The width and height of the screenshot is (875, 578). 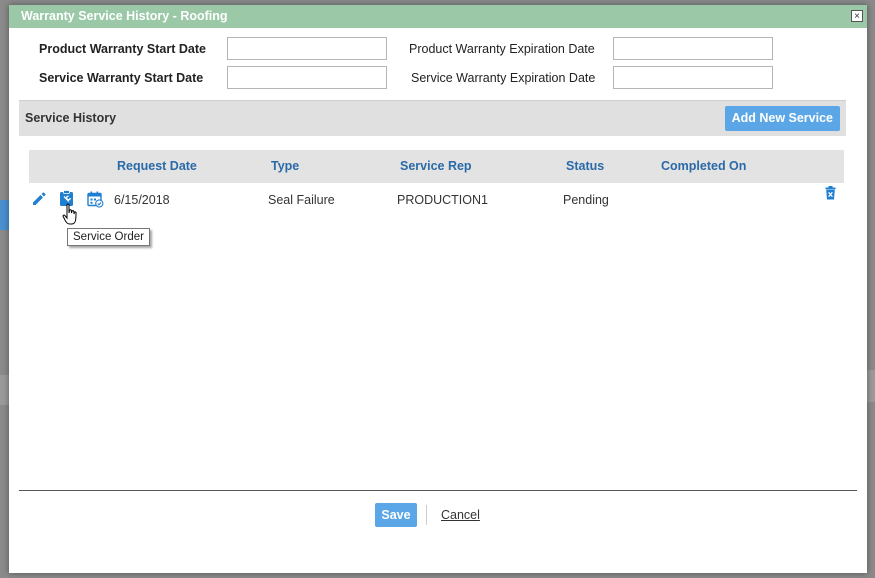 I want to click on service-warranty-start-input, so click(x=307, y=77).